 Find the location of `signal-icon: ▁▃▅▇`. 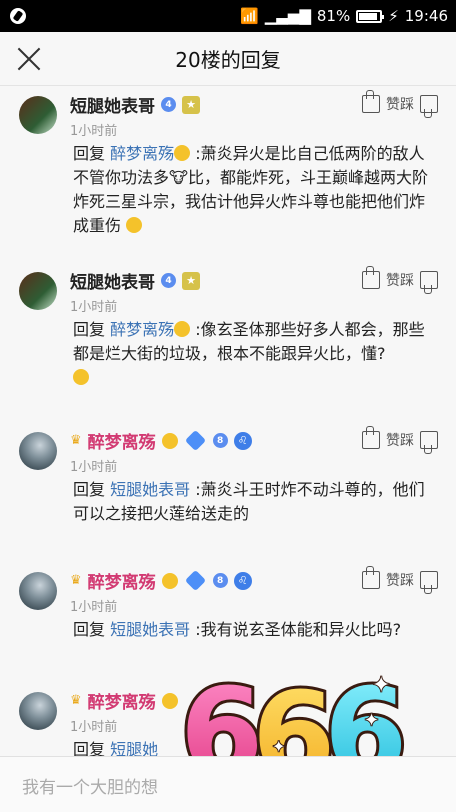

signal-icon: ▁▃▅▇ is located at coordinates (287, 16).